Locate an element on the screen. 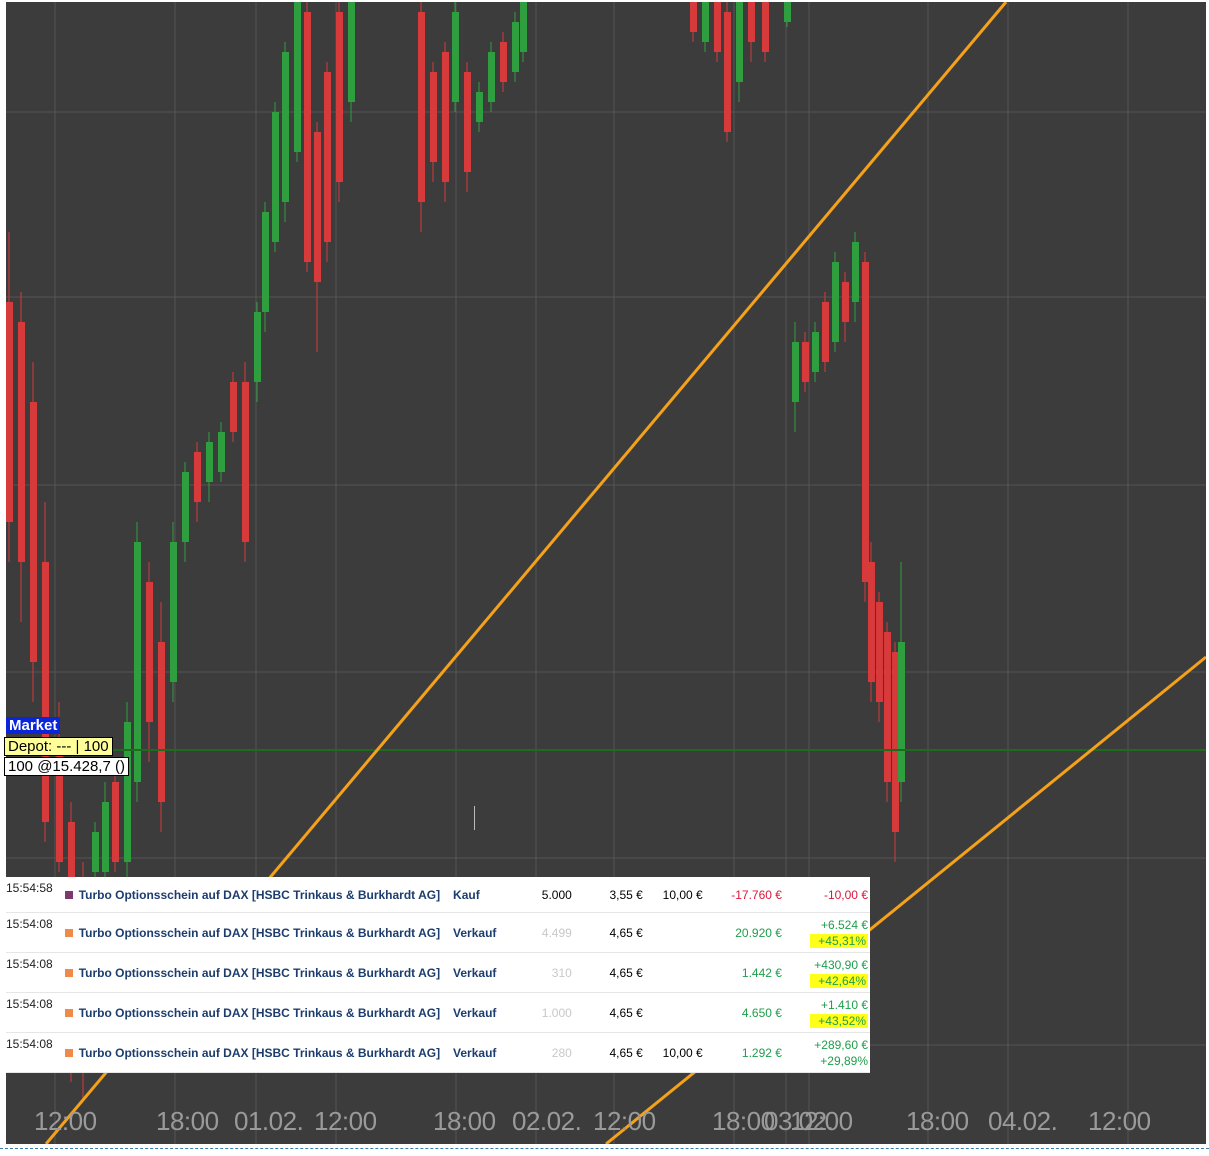 The width and height of the screenshot is (1209, 1156). order-quantity: 5.000 is located at coordinates (544, 895).